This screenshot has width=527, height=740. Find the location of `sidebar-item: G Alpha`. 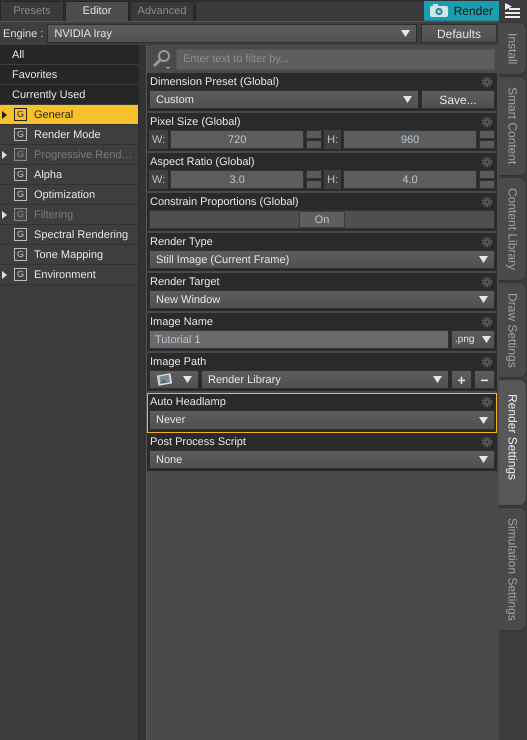

sidebar-item: G Alpha is located at coordinates (69, 175).